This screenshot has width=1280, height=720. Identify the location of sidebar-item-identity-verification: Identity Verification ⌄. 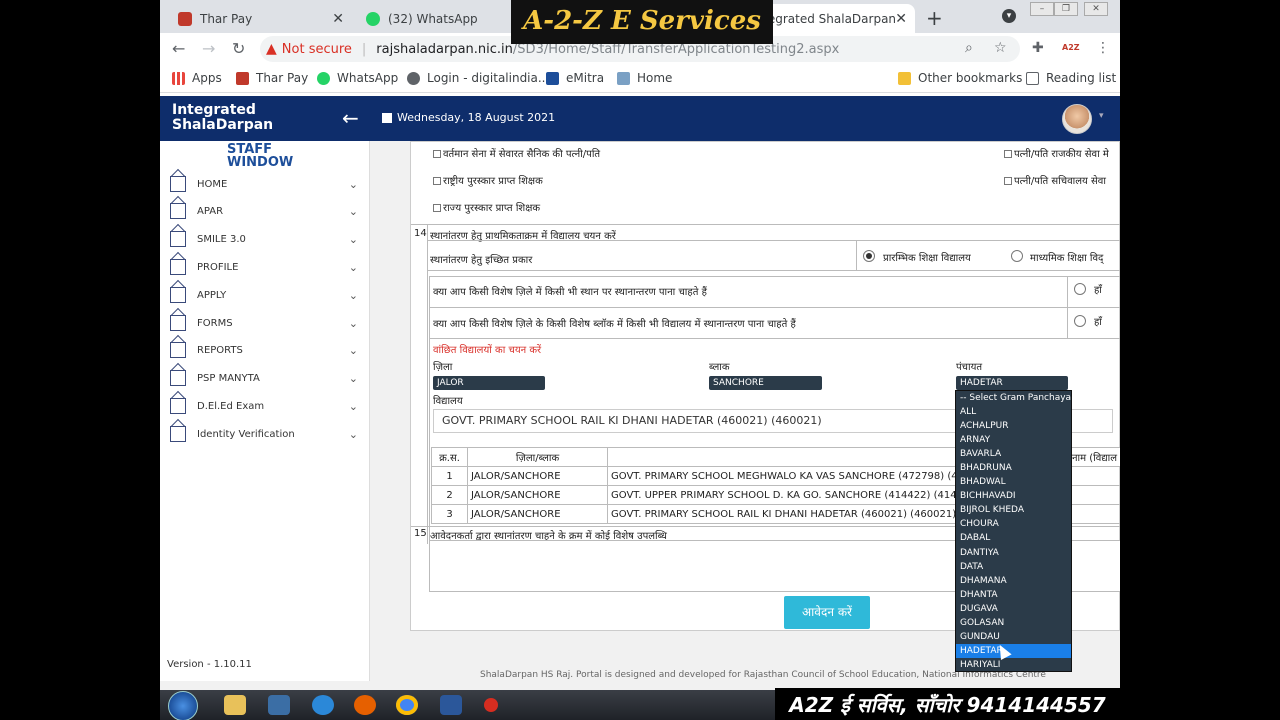
(264, 434).